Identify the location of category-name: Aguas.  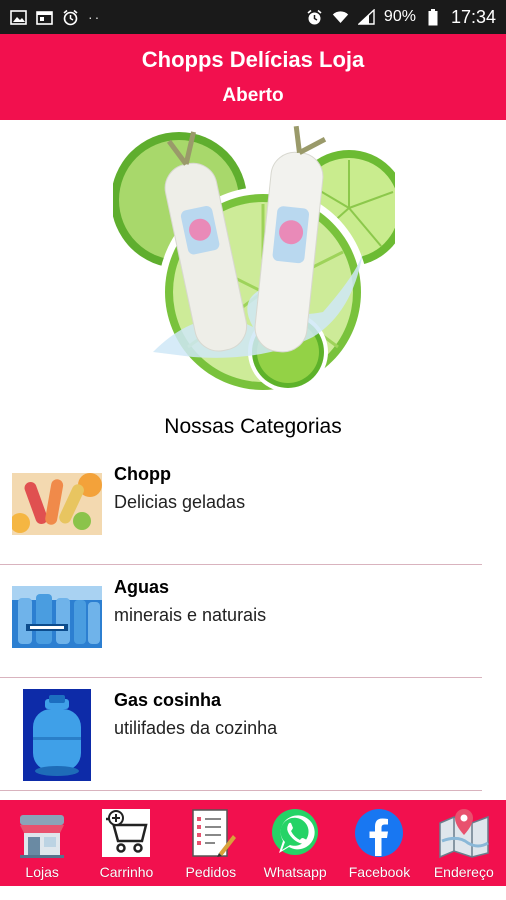
(142, 587).